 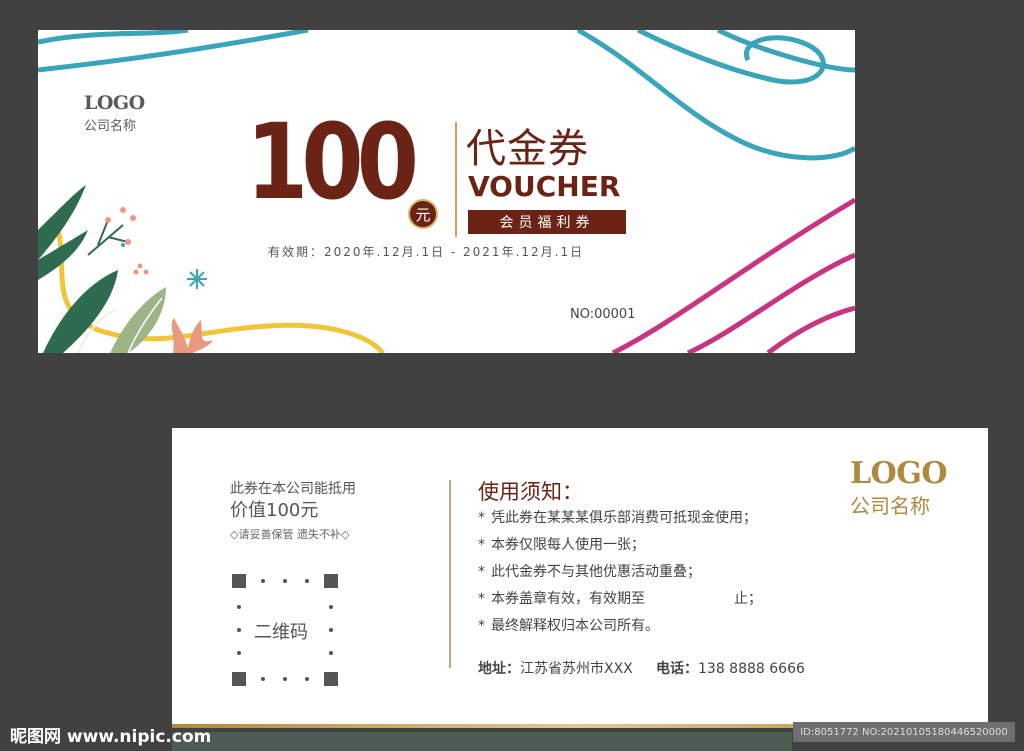 I want to click on safekeeping-note: ◇请妥善保管 遗失不补◇, so click(x=290, y=534).